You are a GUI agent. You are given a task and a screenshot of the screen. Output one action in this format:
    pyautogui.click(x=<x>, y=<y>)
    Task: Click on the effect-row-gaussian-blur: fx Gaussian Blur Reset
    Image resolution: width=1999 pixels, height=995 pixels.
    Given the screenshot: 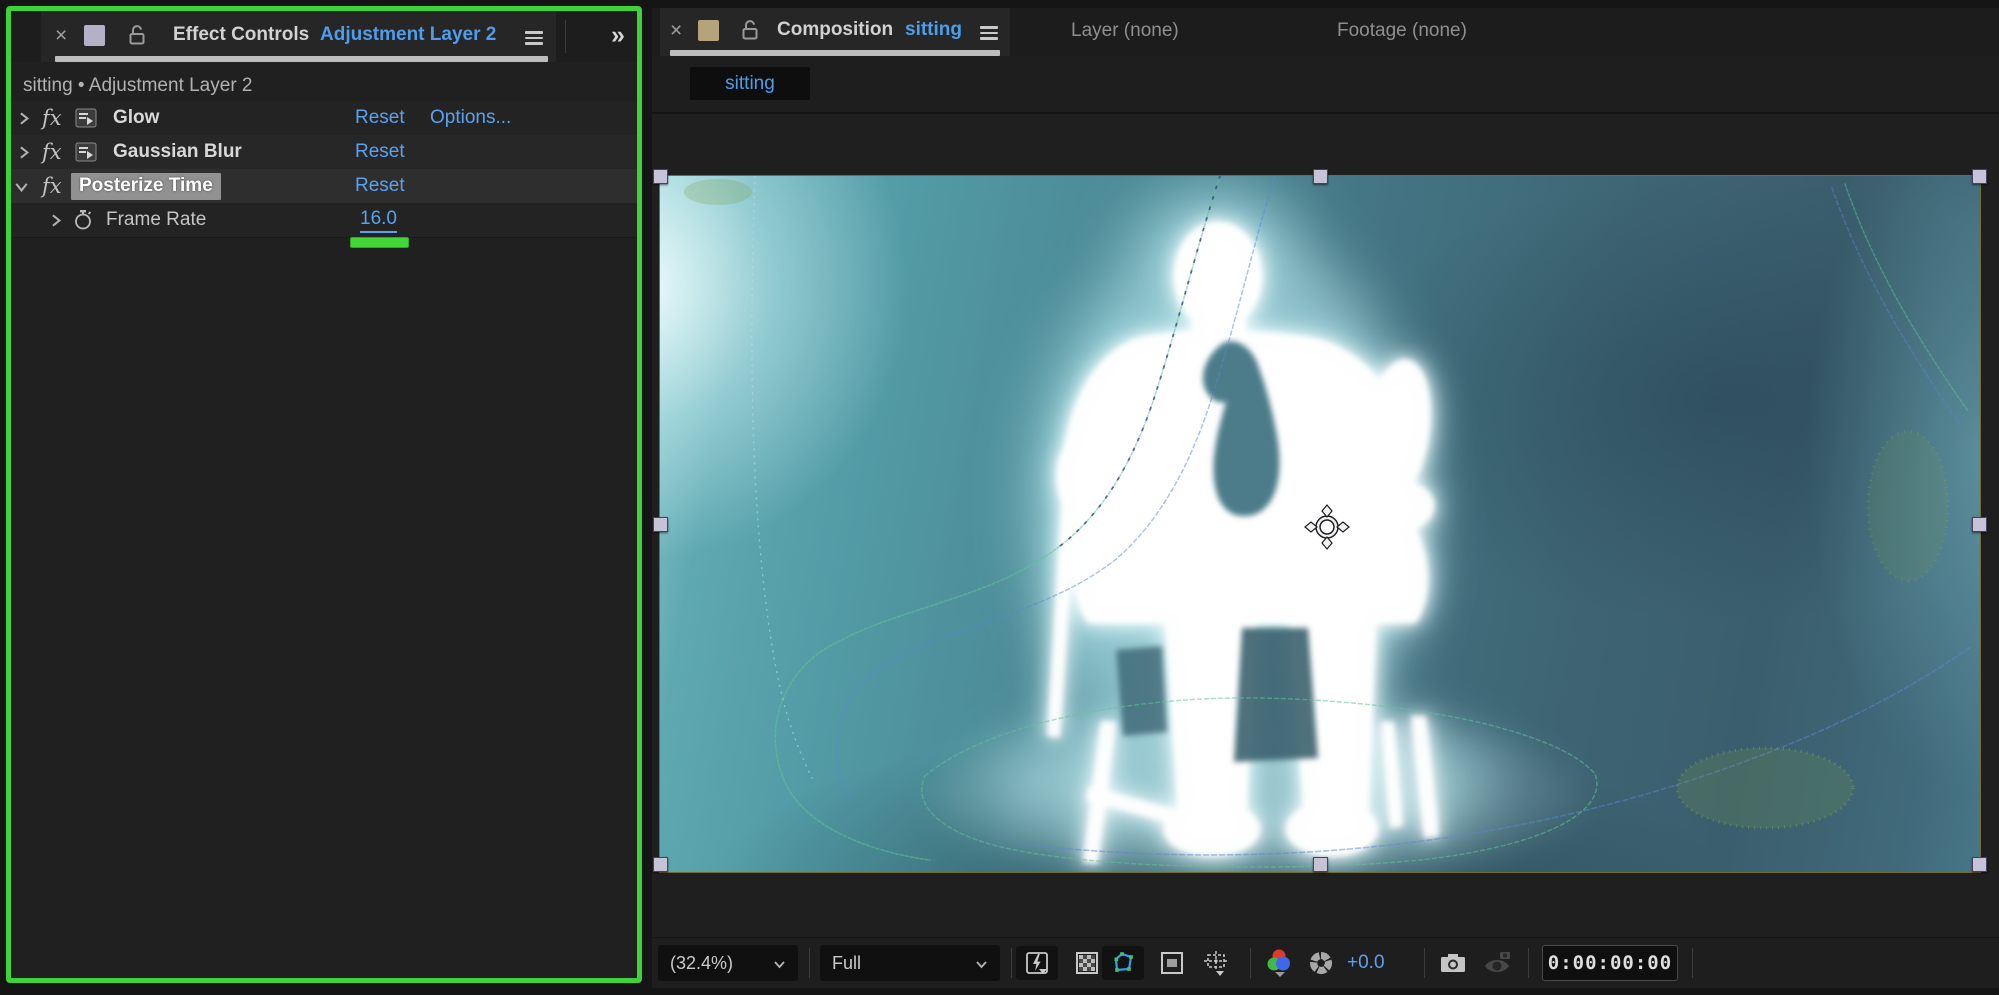 What is the action you would take?
    pyautogui.click(x=324, y=152)
    